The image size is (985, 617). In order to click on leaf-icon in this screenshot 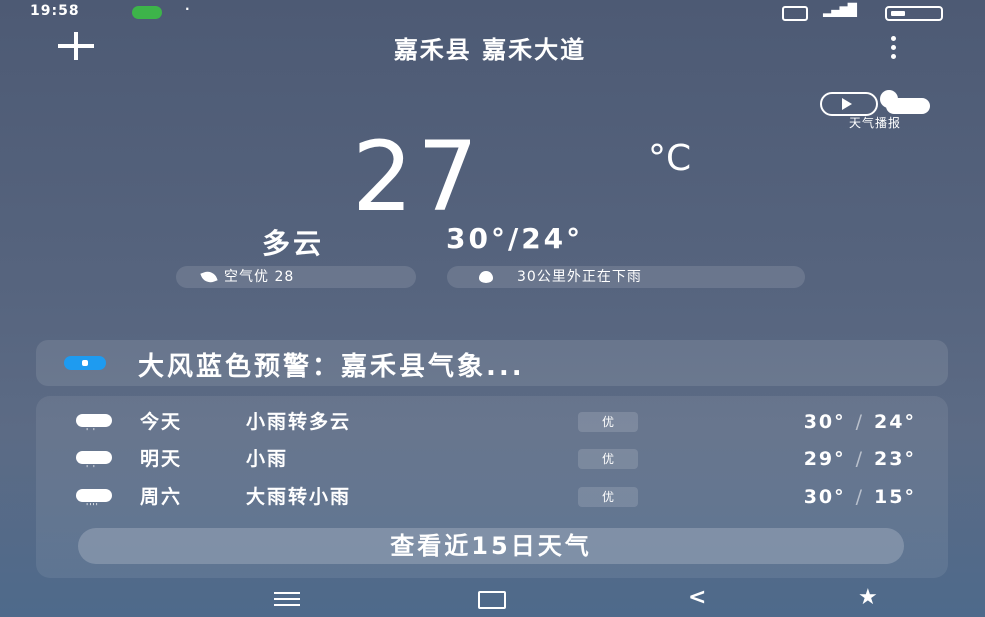, I will do `click(209, 277)`.